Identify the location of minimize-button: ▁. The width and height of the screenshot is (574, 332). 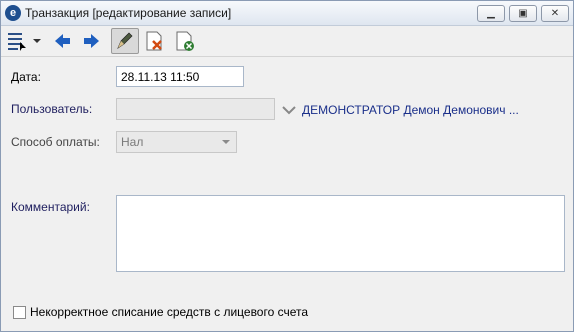
(491, 13).